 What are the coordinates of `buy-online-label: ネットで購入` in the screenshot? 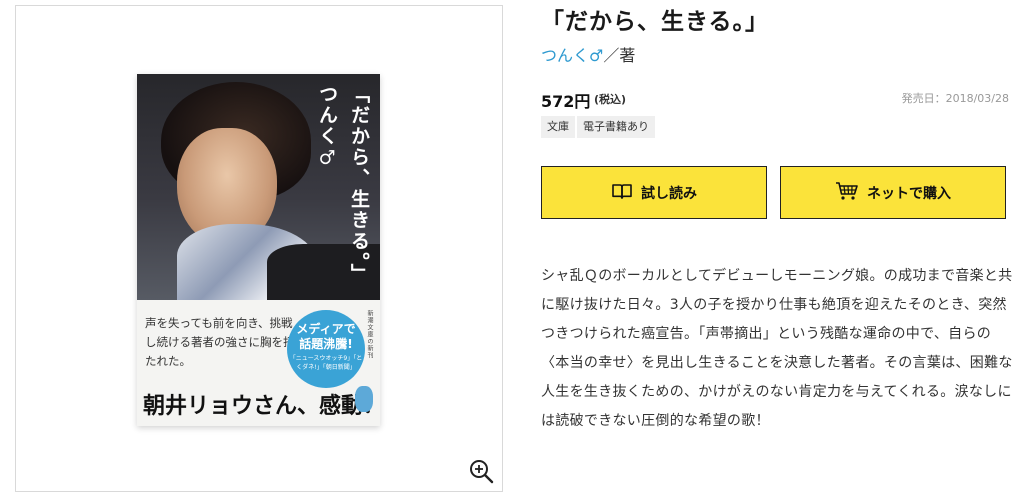 It's located at (909, 193).